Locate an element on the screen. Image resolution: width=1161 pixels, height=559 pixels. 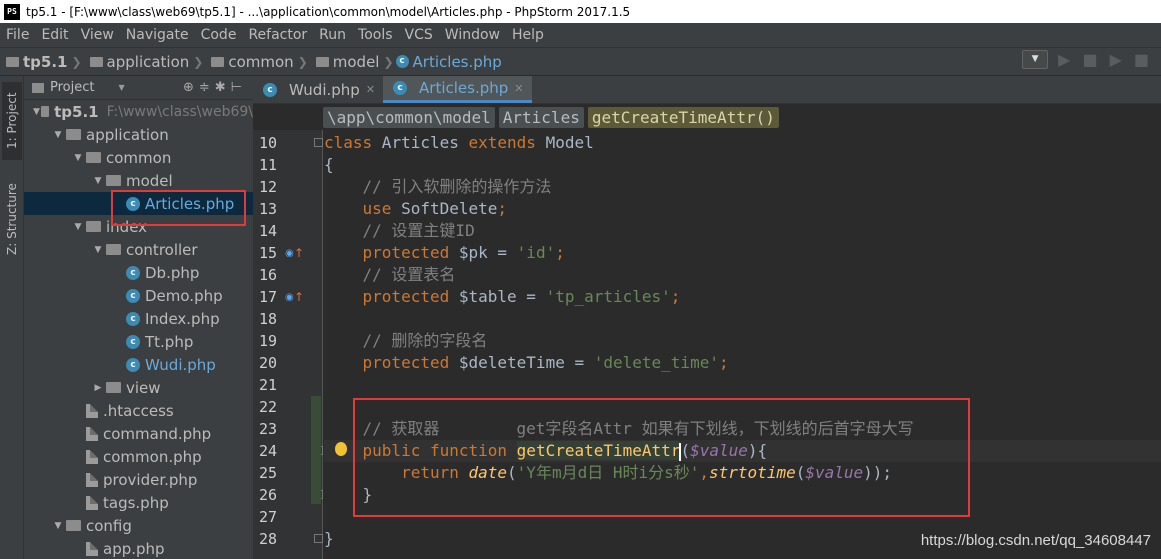
tree-item-app-php: ▶app.php is located at coordinates (138, 548).